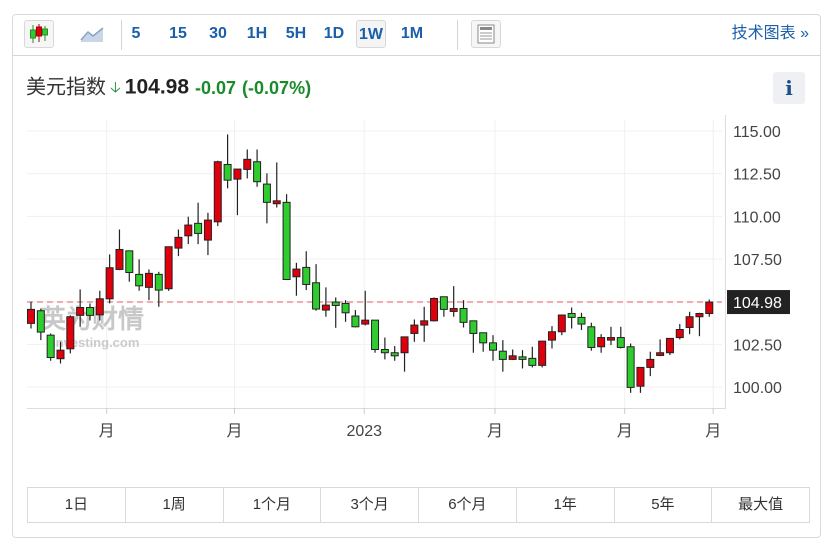 This screenshot has width=831, height=547. I want to click on technical-chart-link: 技术图表 », so click(770, 34).